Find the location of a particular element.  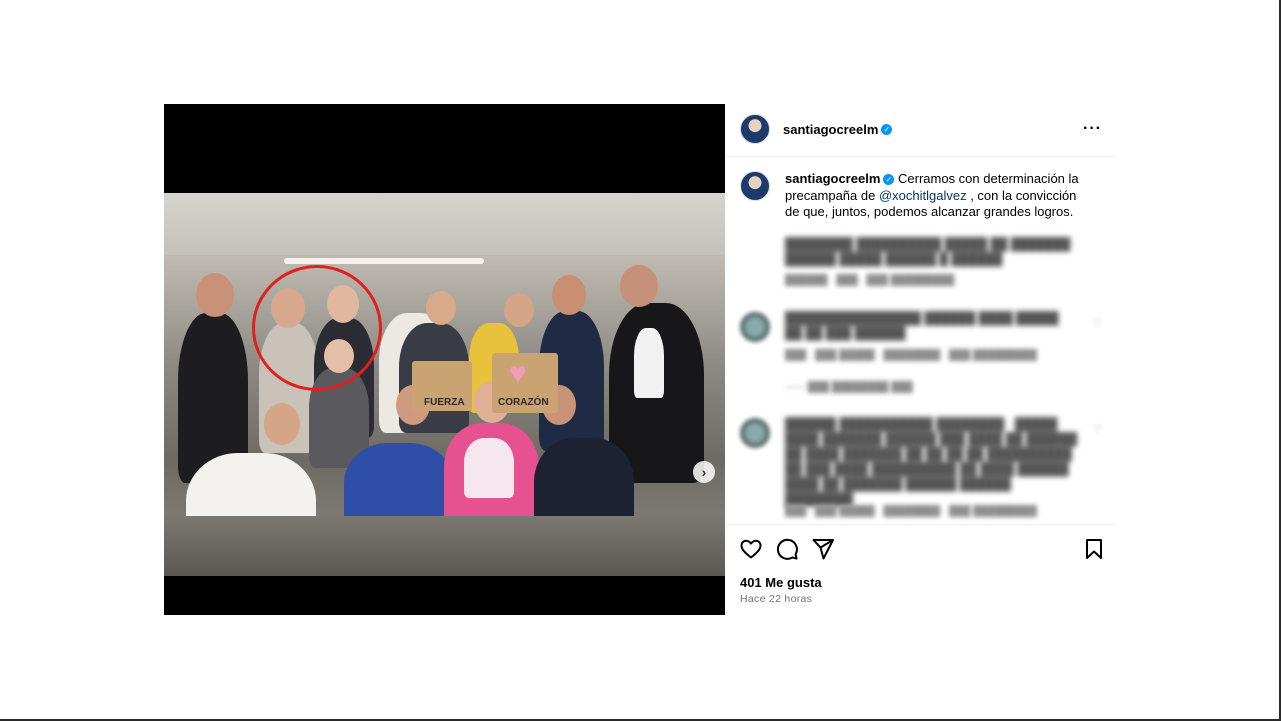

photo-sign-corazon-text: CORAZÓN is located at coordinates (523, 402).